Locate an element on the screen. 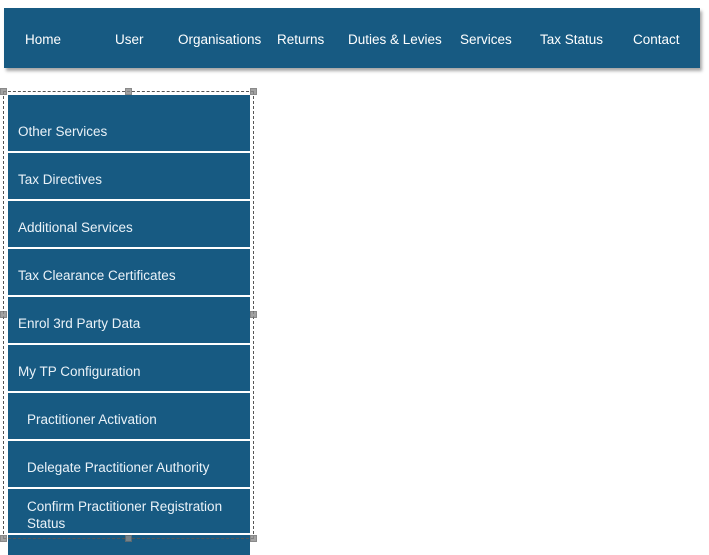 This screenshot has width=709, height=555. selection-handle-bottom-left is located at coordinates (3, 538).